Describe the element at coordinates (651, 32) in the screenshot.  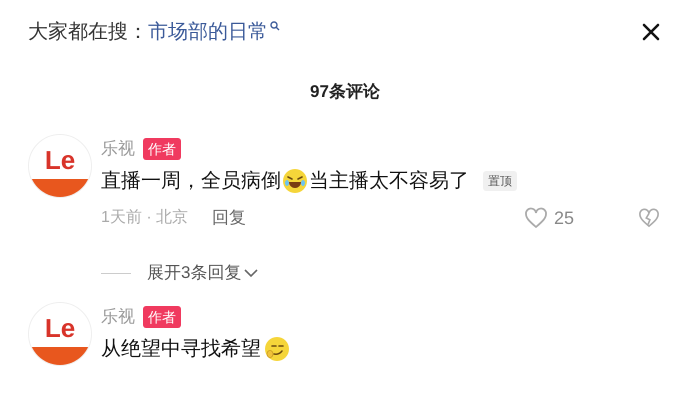
I see `close-icon` at that location.